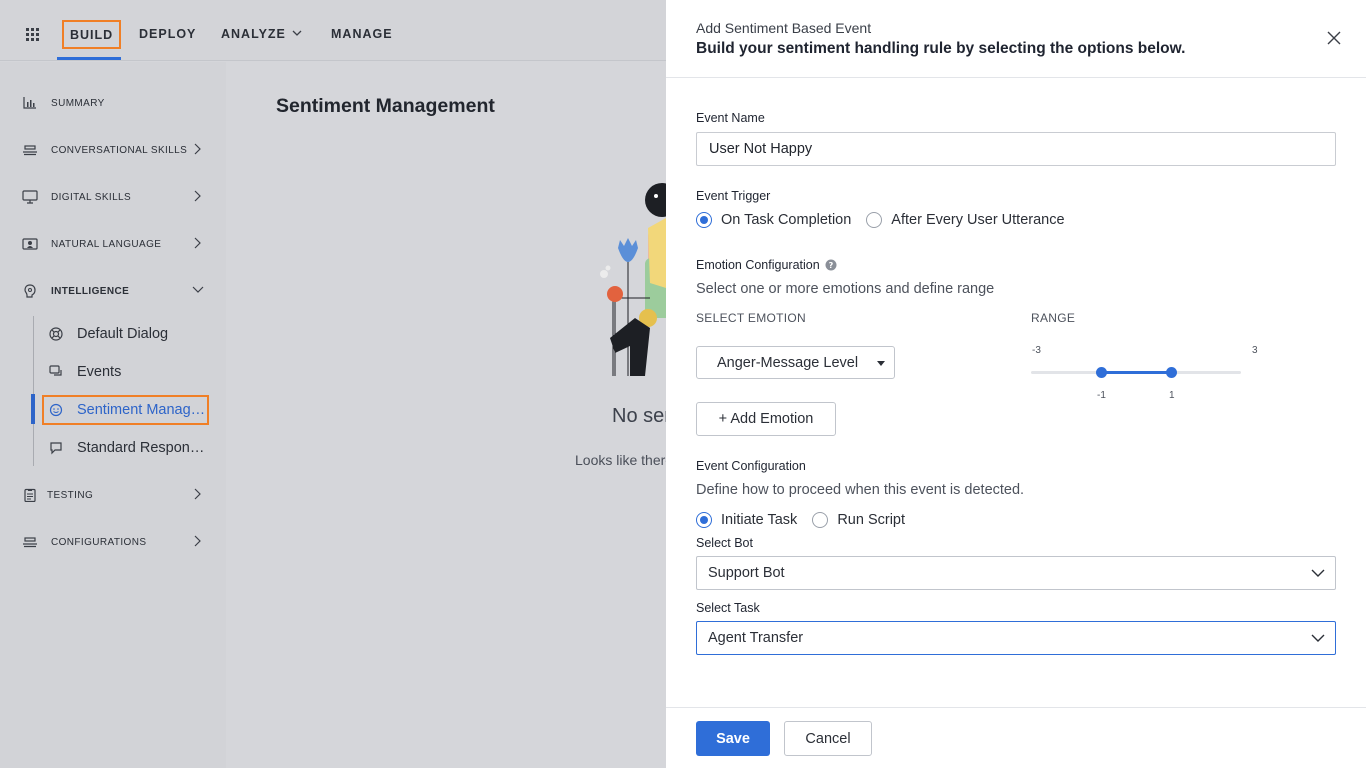  I want to click on top-navigation: BUILD DEPLOY ANALYZE MANAGE, so click(333, 30).